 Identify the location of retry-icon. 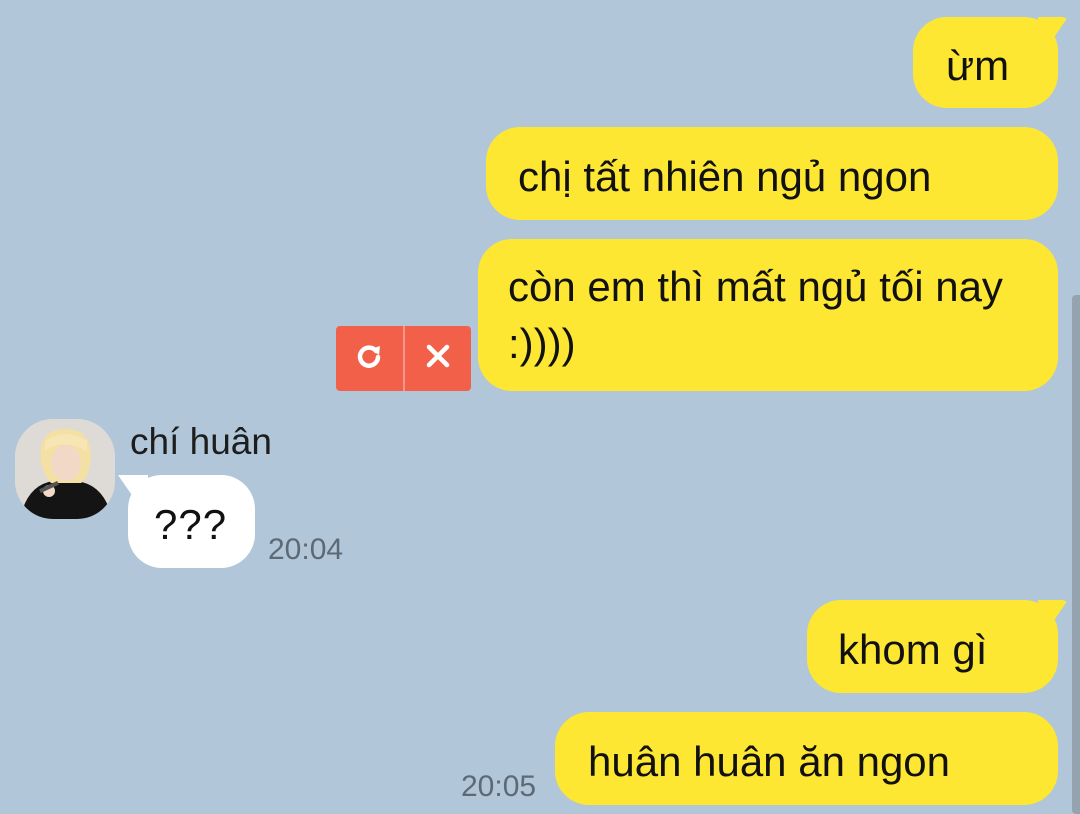
(369, 358).